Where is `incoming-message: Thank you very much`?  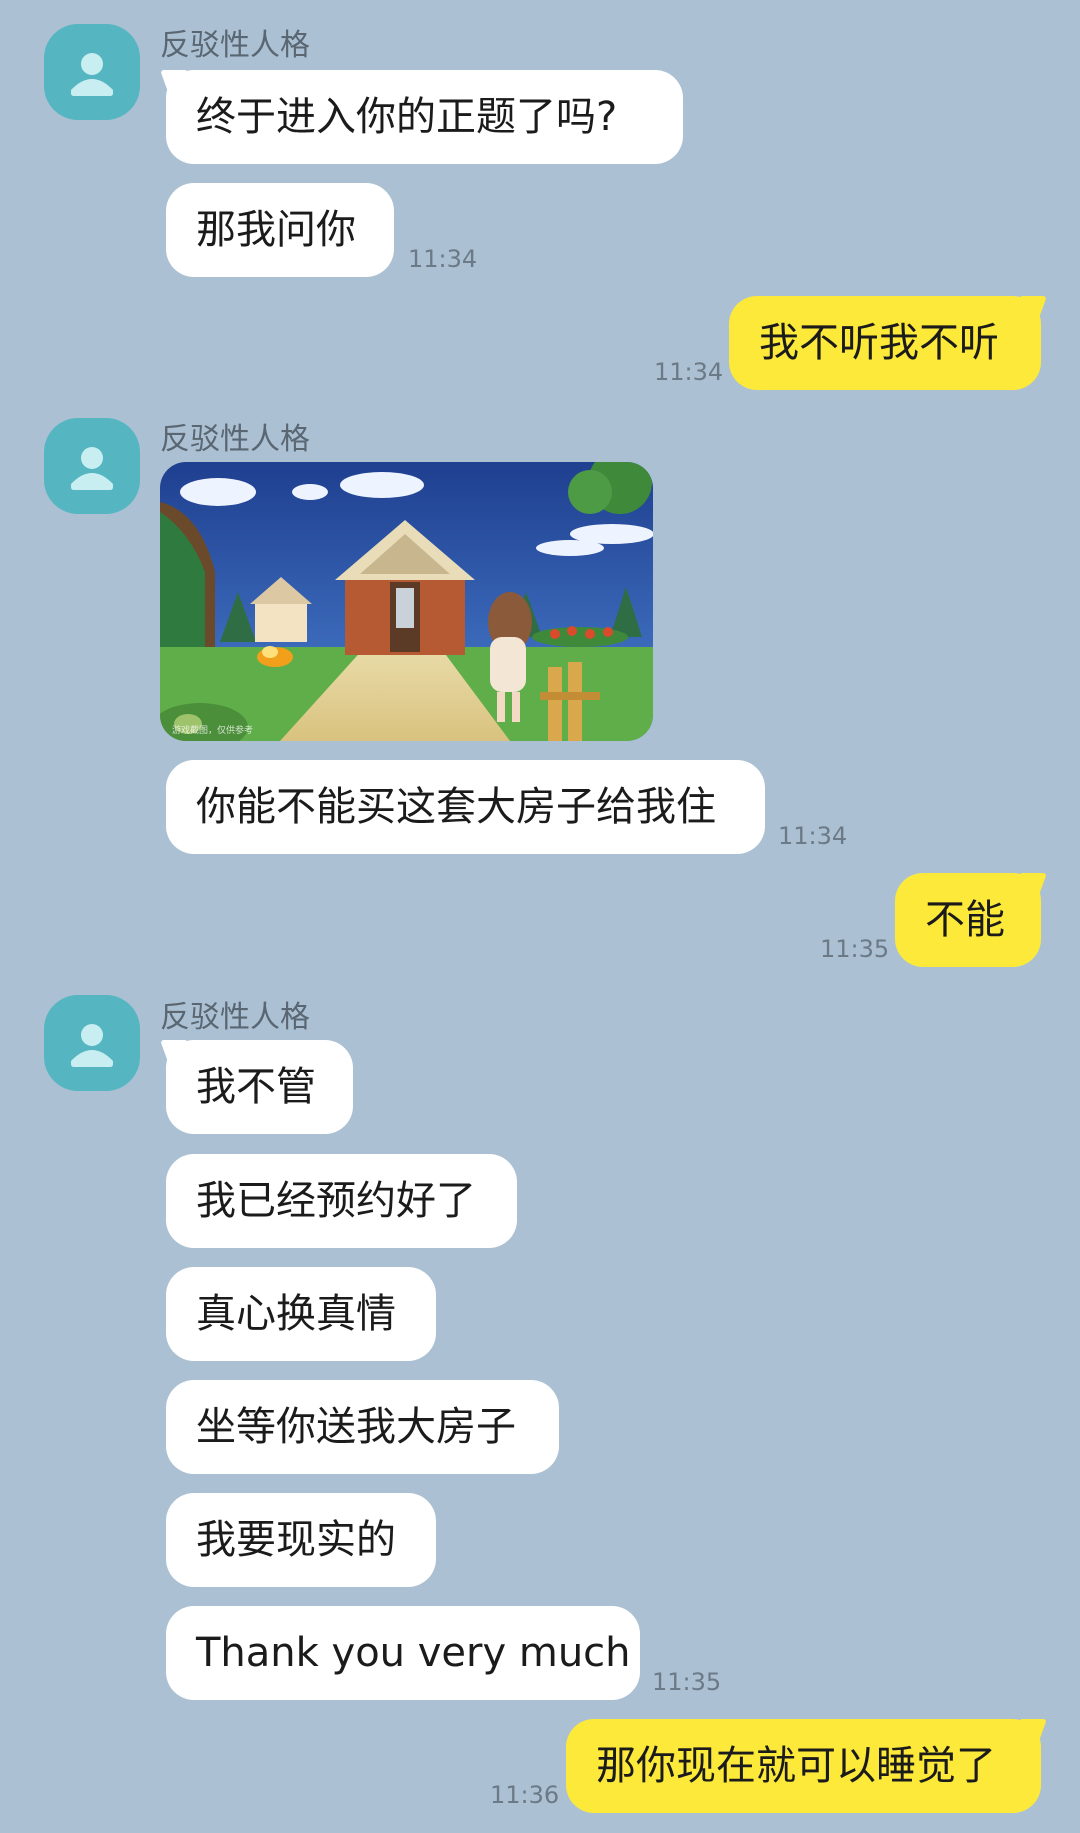
incoming-message: Thank you very much is located at coordinates (403, 1653).